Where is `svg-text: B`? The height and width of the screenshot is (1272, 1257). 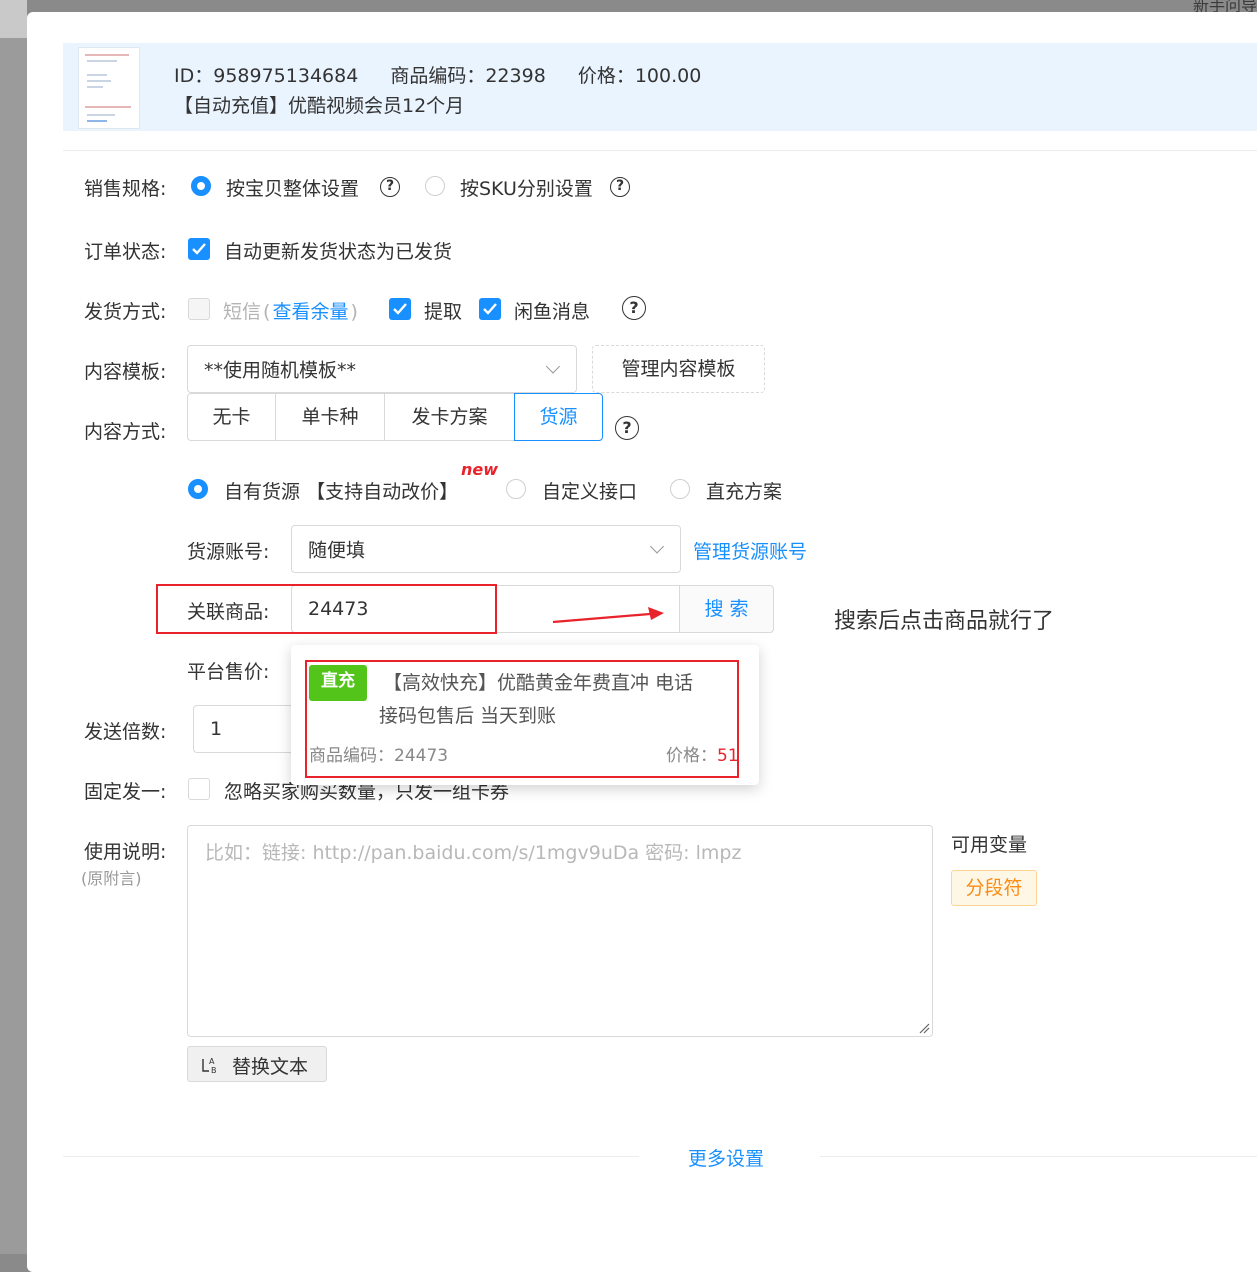 svg-text: B is located at coordinates (214, 1070).